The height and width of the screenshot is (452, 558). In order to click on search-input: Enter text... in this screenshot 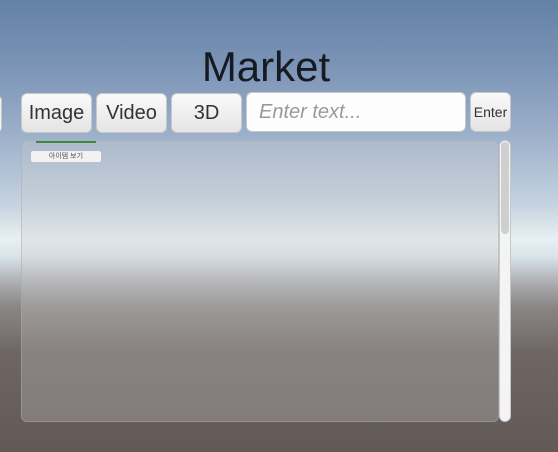, I will do `click(356, 112)`.